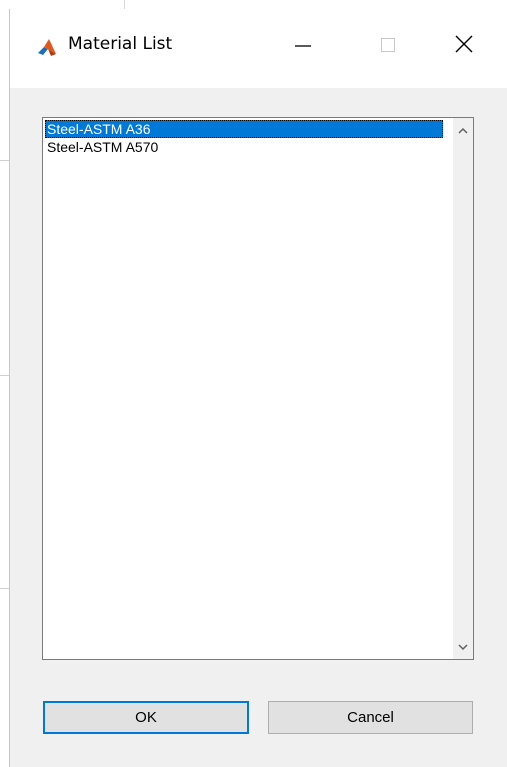  I want to click on close-button, so click(465, 45).